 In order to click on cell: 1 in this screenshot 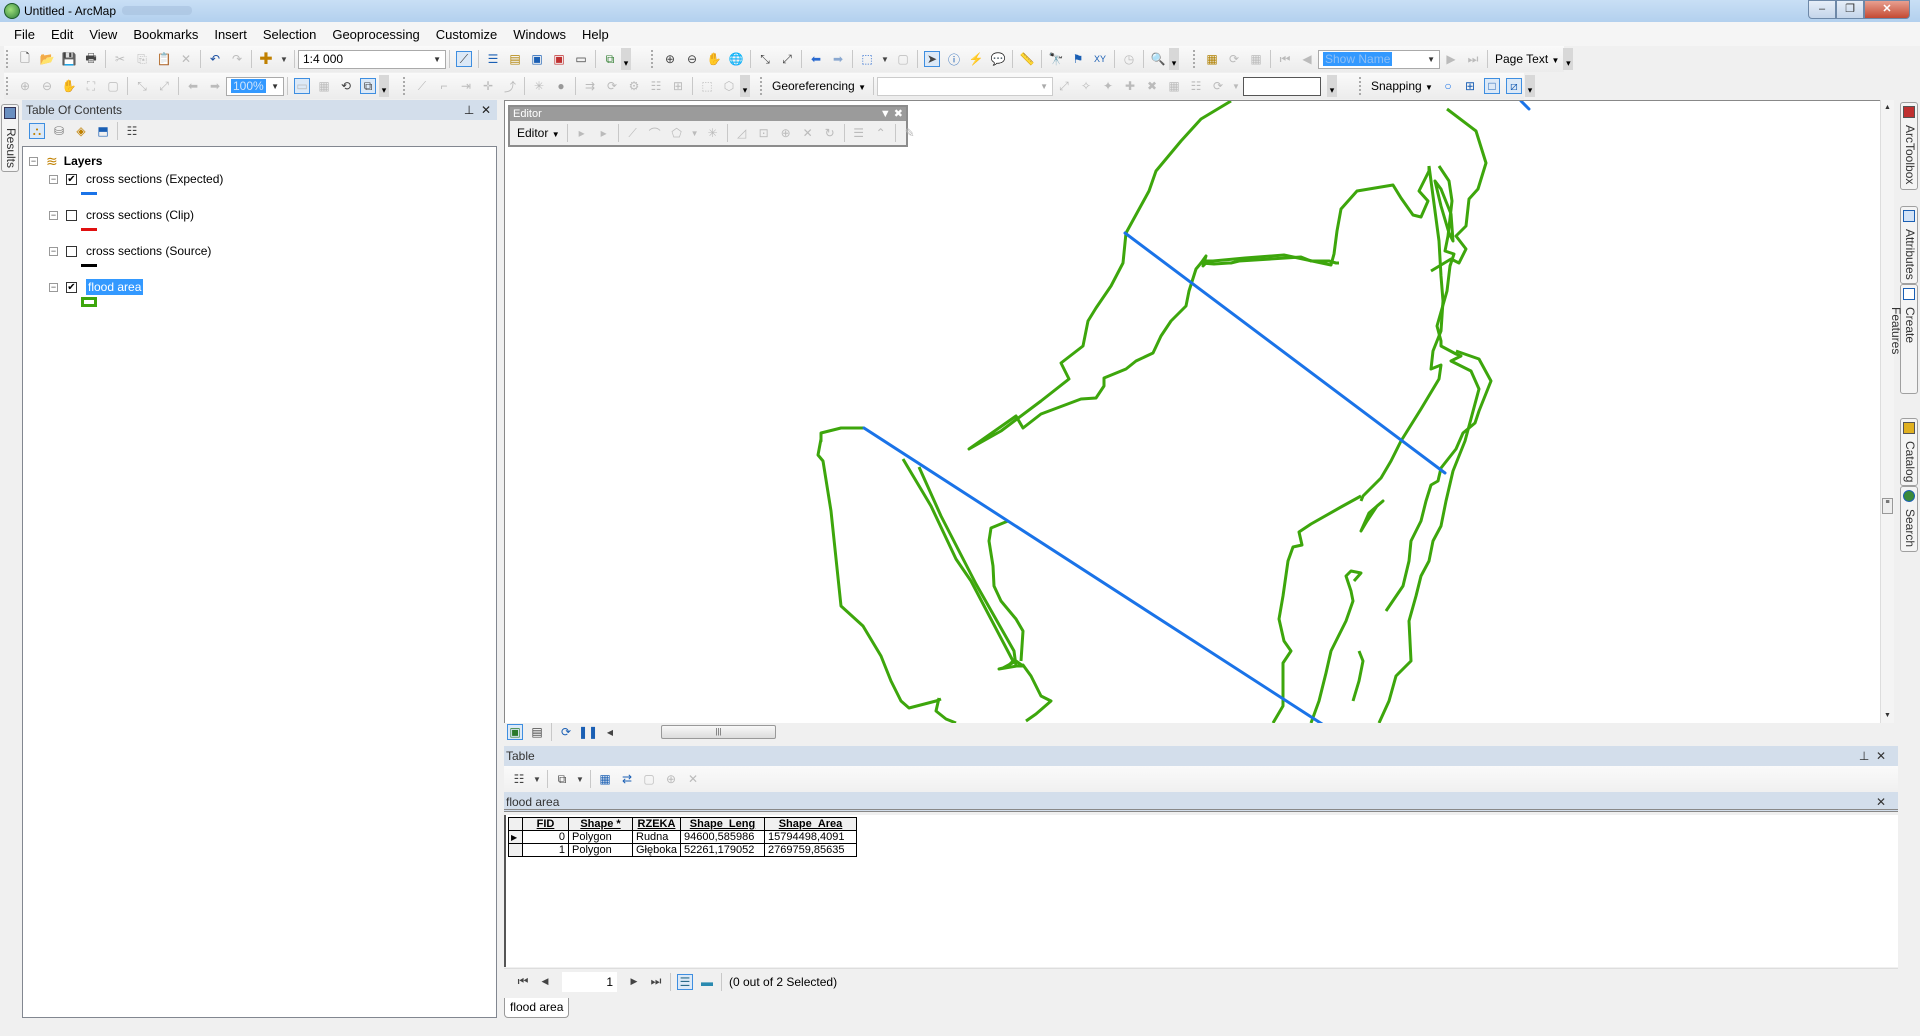, I will do `click(545, 850)`.